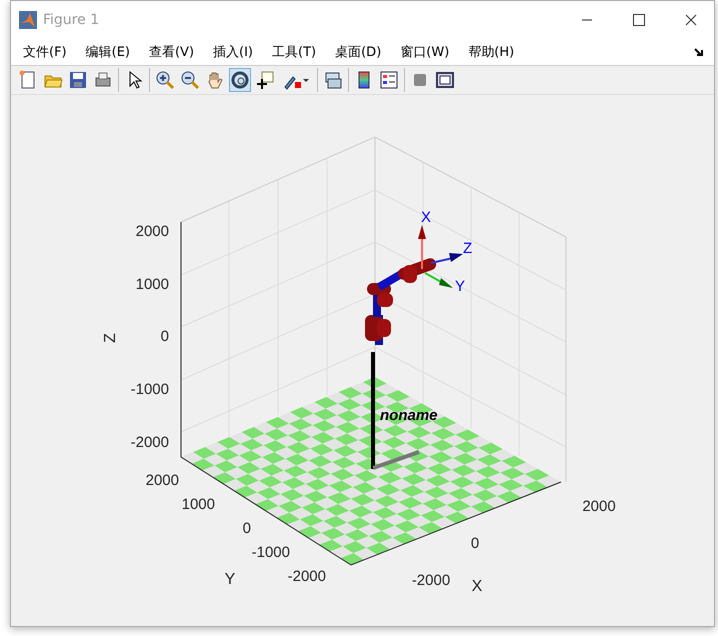 The height and width of the screenshot is (636, 718). Describe the element at coordinates (190, 80) in the screenshot. I see `zoom-out-icon` at that location.